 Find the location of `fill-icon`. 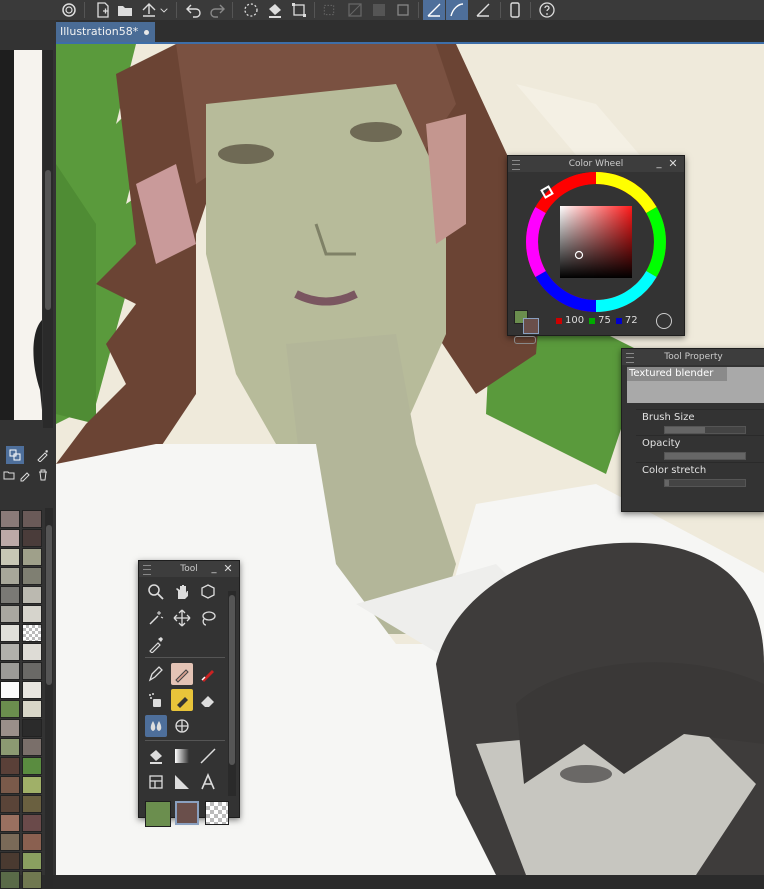

fill-icon is located at coordinates (275, 10).